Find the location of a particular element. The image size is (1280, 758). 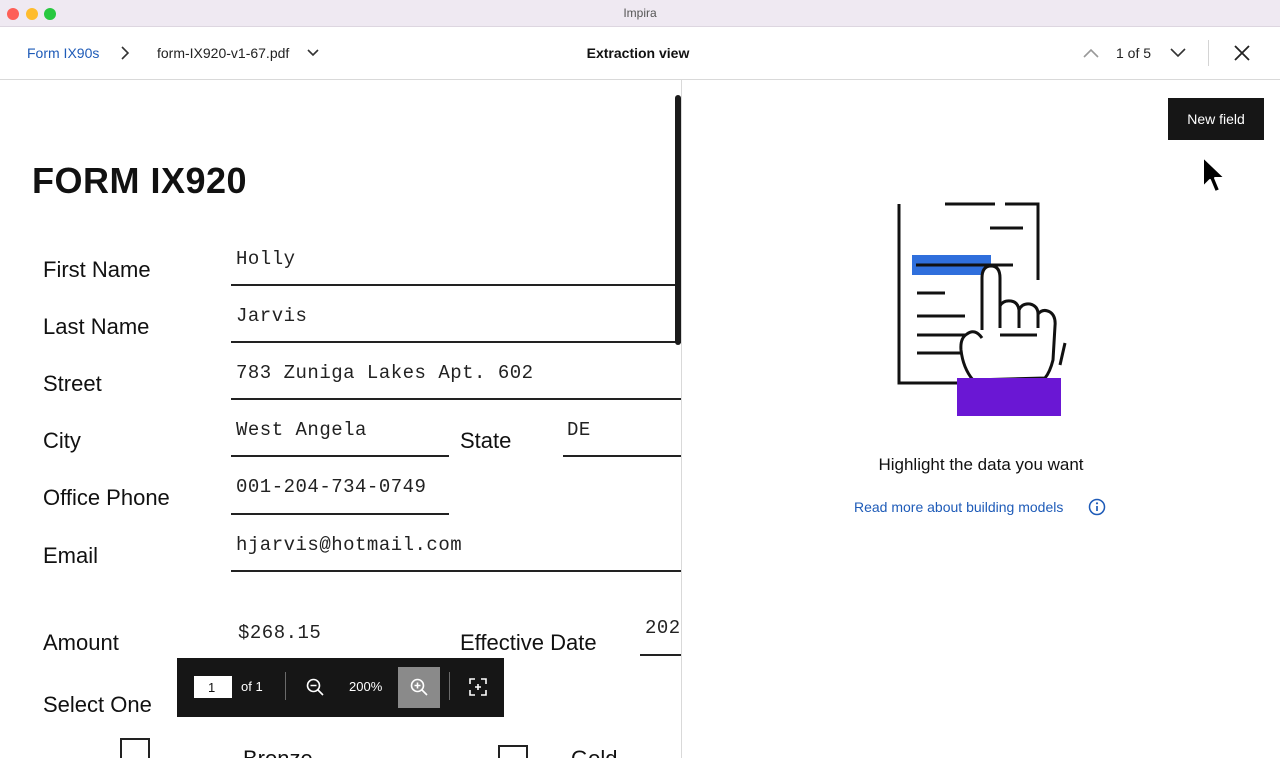

effective-date-value: 202 is located at coordinates (663, 628).